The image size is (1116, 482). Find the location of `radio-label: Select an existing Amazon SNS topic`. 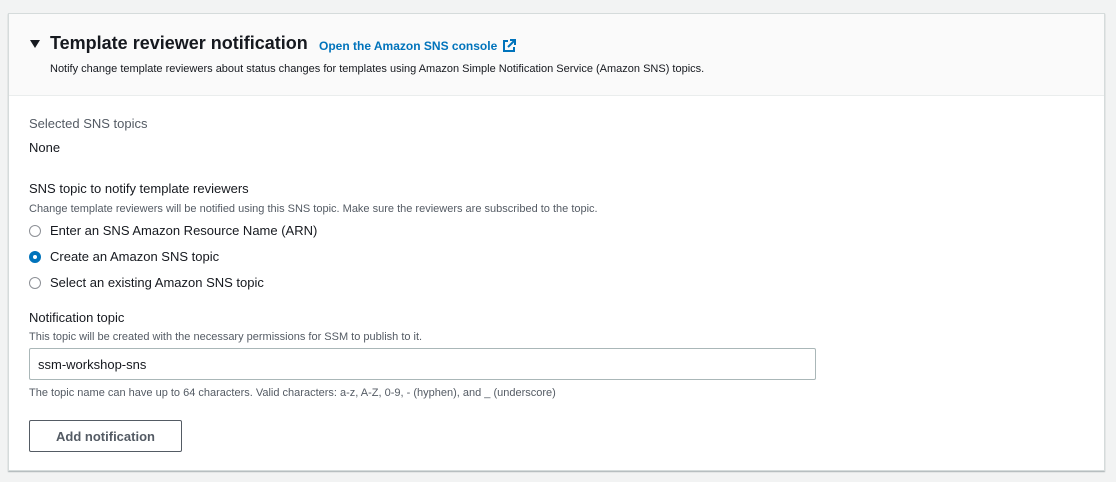

radio-label: Select an existing Amazon SNS topic is located at coordinates (157, 282).